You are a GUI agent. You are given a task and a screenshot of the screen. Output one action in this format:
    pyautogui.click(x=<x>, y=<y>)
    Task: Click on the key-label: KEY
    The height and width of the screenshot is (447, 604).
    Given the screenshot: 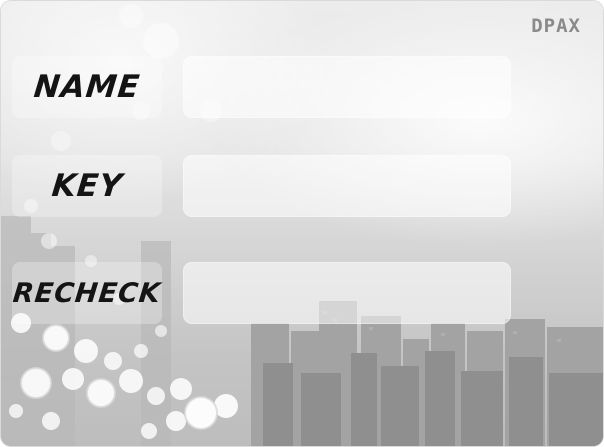 What is the action you would take?
    pyautogui.click(x=87, y=186)
    